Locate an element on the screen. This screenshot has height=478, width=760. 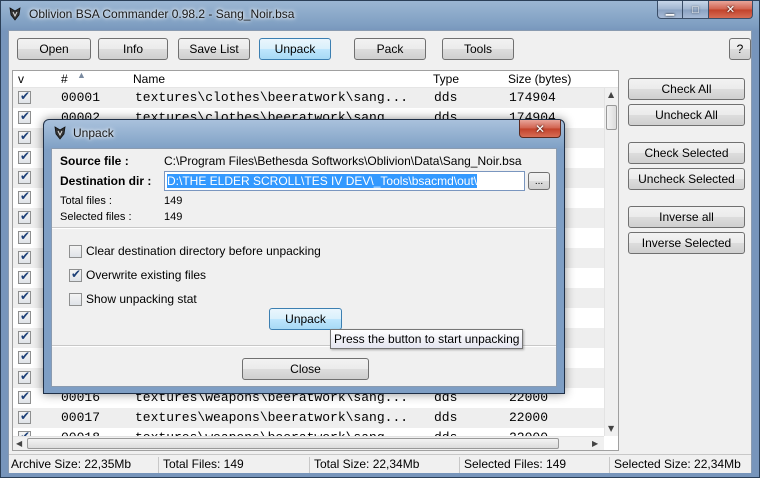
column-header-v: v is located at coordinates (21, 79).